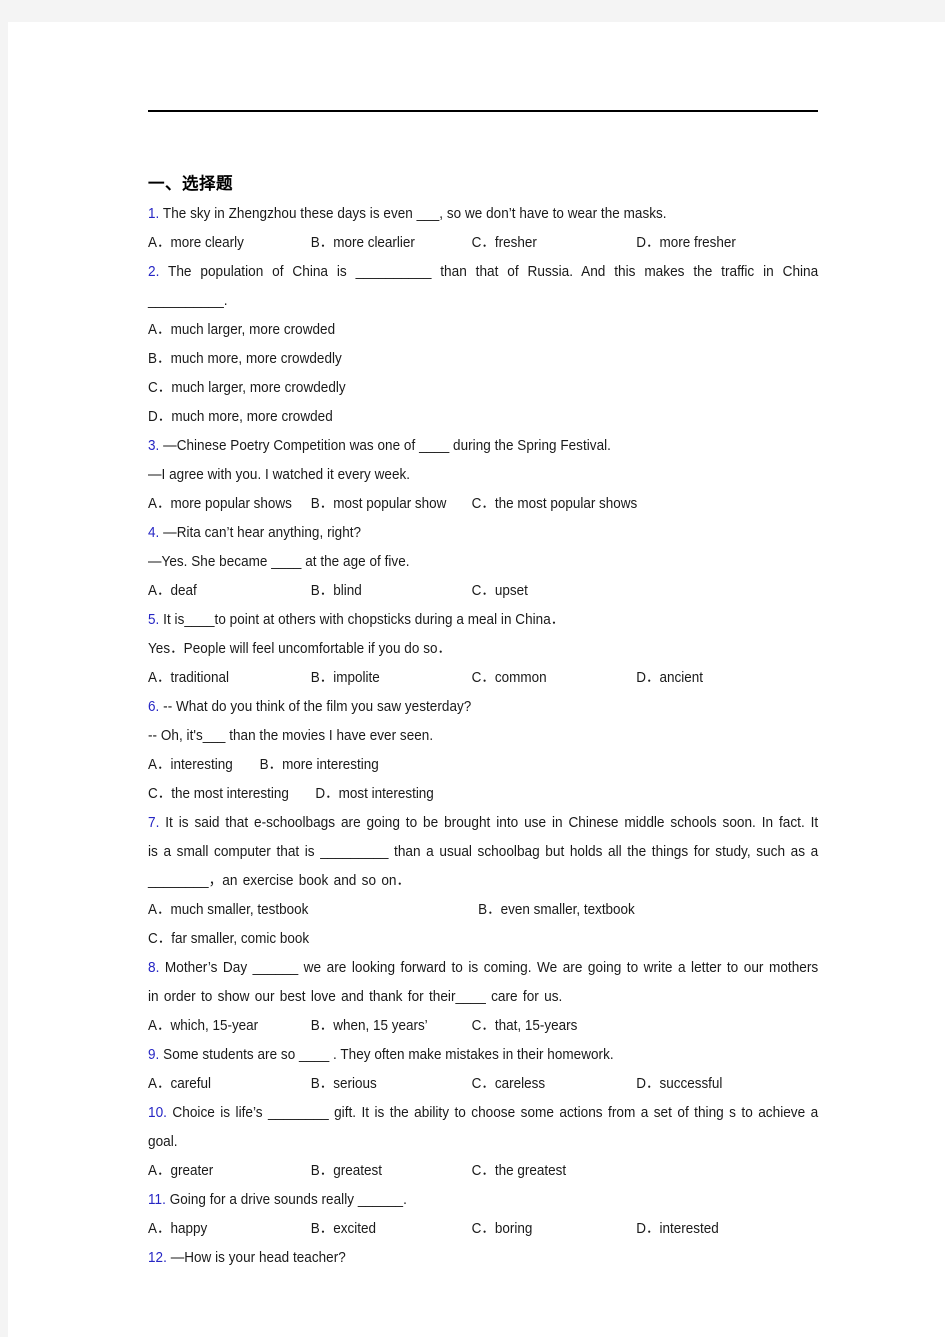  Describe the element at coordinates (459, 591) in the screenshot. I see `question-4-options: A．deaf B．blind C．upset` at that location.